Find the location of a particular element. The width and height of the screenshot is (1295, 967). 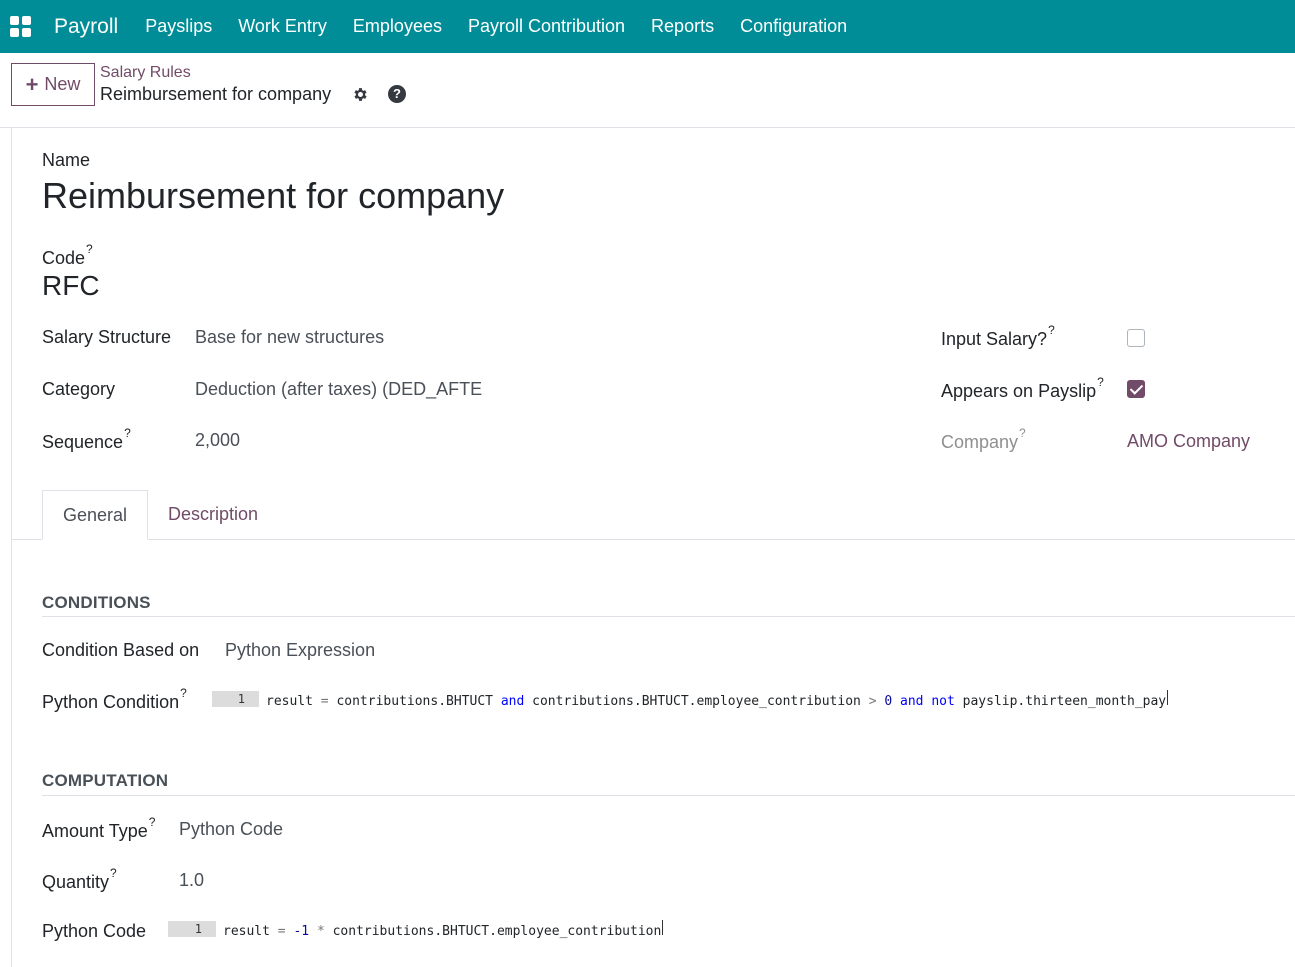

name-field: Reimbursement for company is located at coordinates (273, 196).